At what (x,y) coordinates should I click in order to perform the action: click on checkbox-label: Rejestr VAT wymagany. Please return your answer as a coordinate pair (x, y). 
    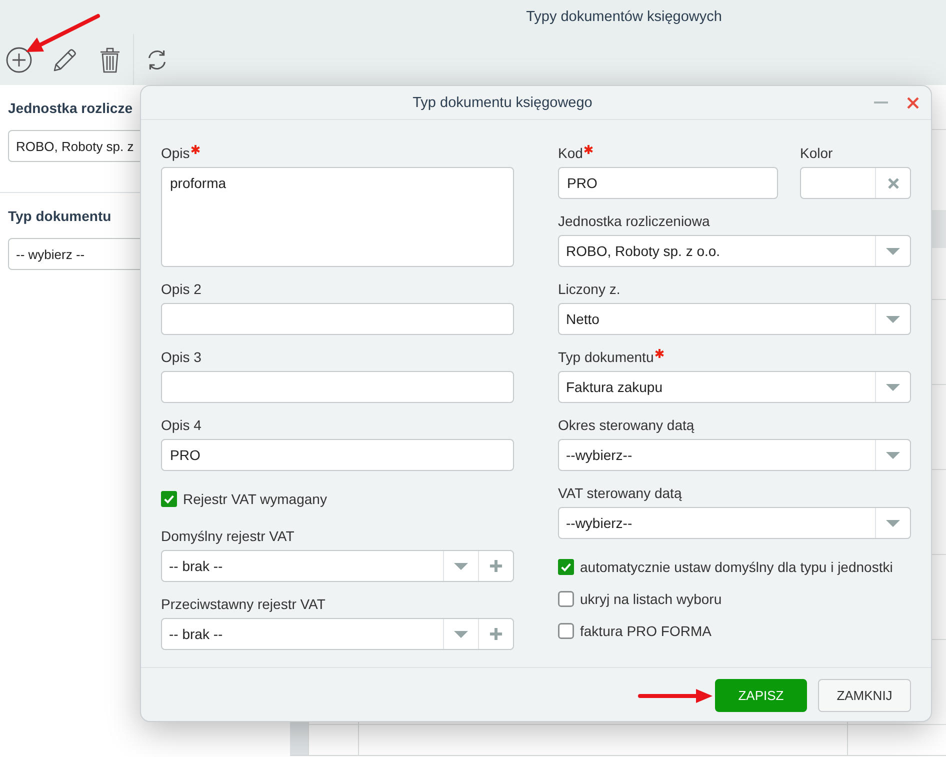
    Looking at the image, I should click on (255, 499).